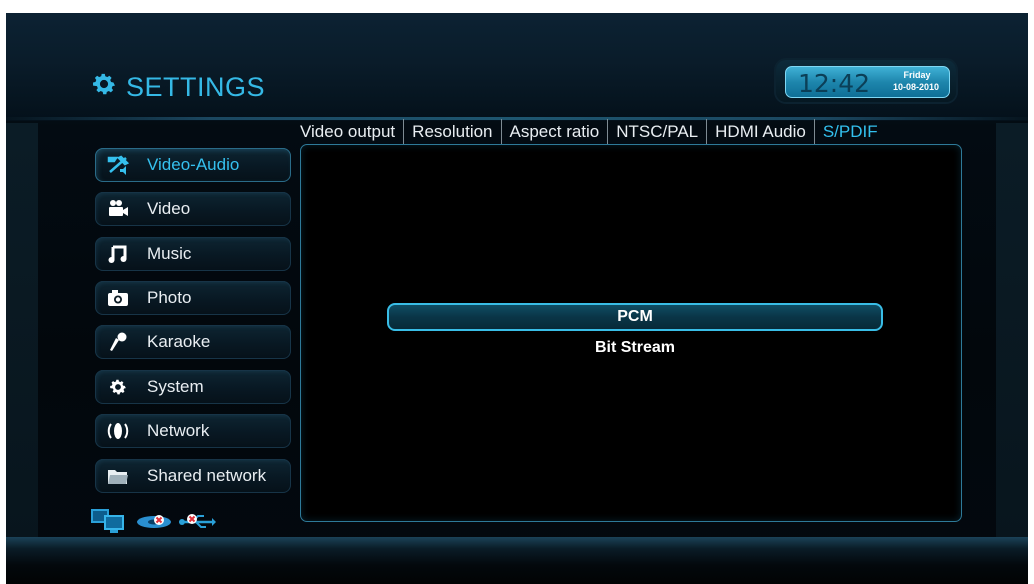  What do you see at coordinates (761, 132) in the screenshot?
I see `tab-hdmi-audio: HDMI Audio` at bounding box center [761, 132].